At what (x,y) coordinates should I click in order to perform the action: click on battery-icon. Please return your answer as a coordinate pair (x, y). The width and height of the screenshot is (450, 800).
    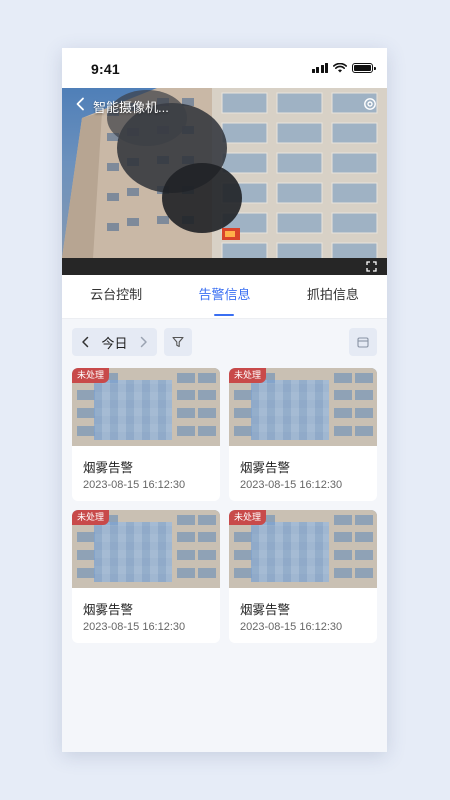
    Looking at the image, I should click on (364, 68).